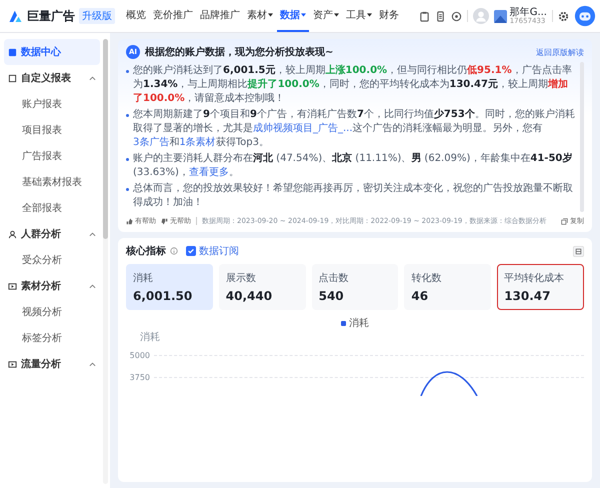  Describe the element at coordinates (173, 16) in the screenshot. I see `nav-tab: 竞价推广` at that location.